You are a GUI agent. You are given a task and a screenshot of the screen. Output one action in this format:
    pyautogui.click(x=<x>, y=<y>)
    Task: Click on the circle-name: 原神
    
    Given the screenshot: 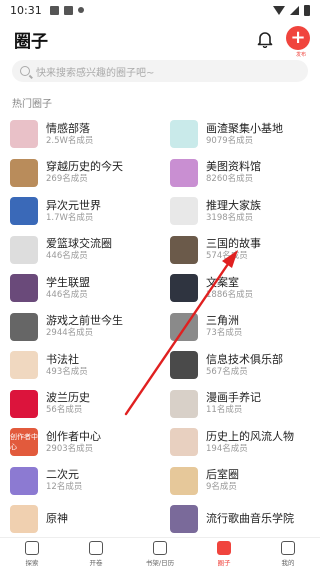 What is the action you would take?
    pyautogui.click(x=57, y=518)
    